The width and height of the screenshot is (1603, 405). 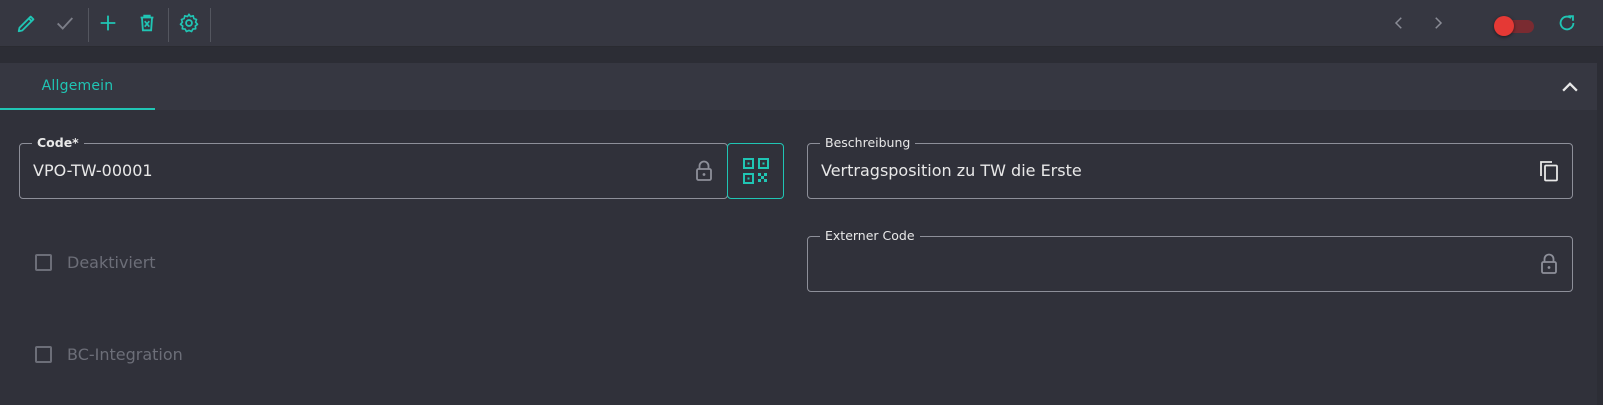 I want to click on check-icon, so click(x=65, y=23).